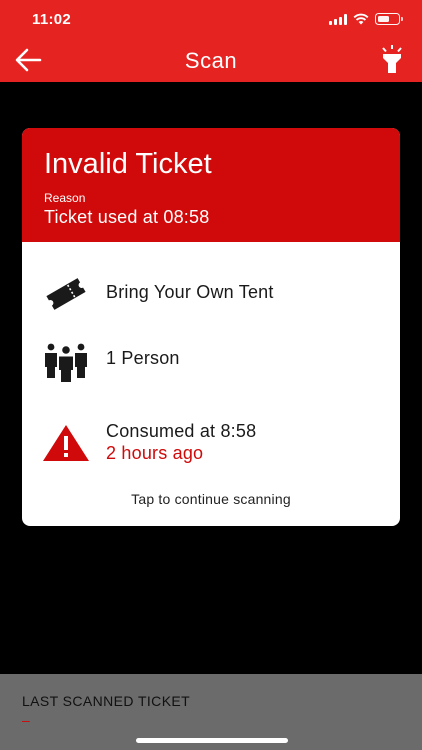  What do you see at coordinates (389, 19) in the screenshot?
I see `battery-icon` at bounding box center [389, 19].